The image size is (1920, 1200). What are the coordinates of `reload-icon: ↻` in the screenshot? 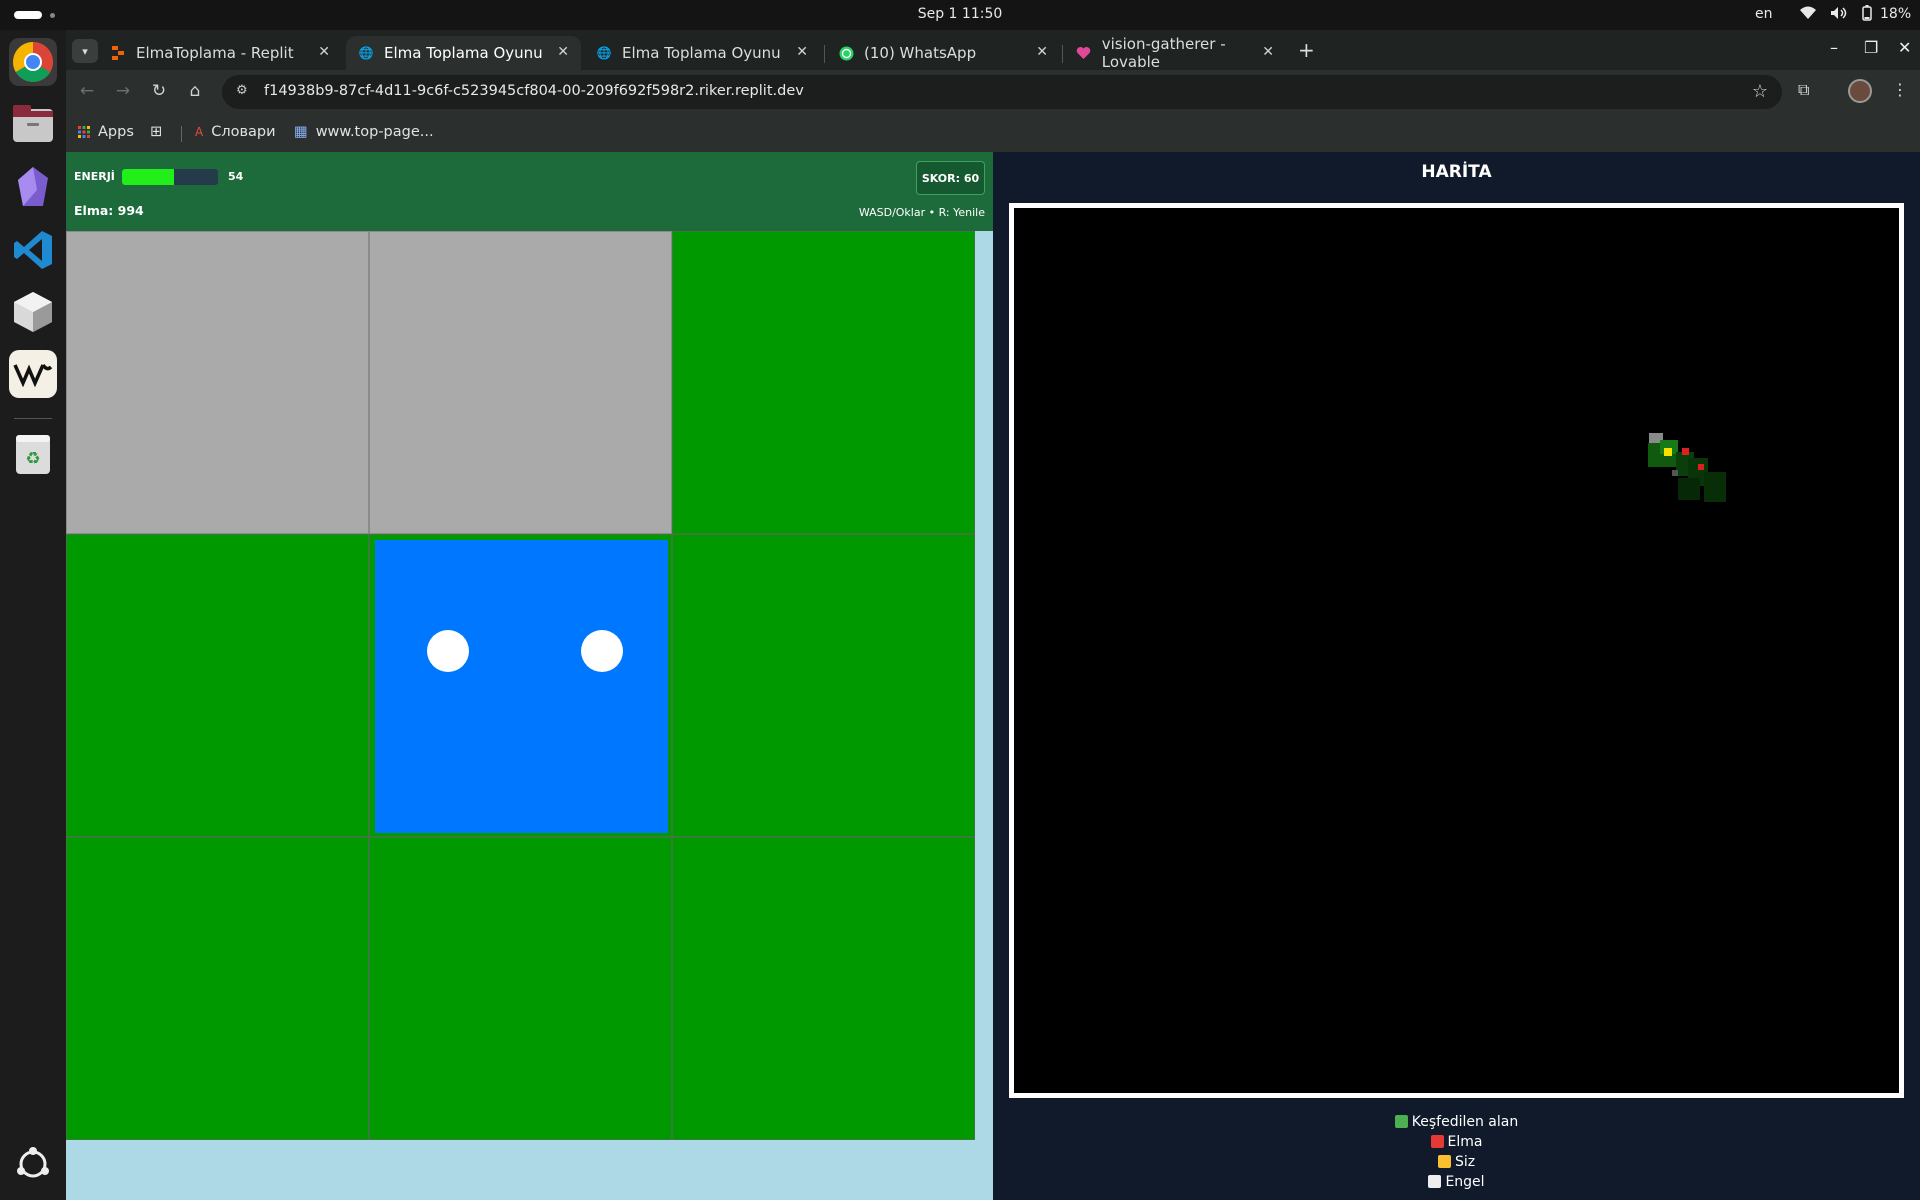 It's located at (159, 91).